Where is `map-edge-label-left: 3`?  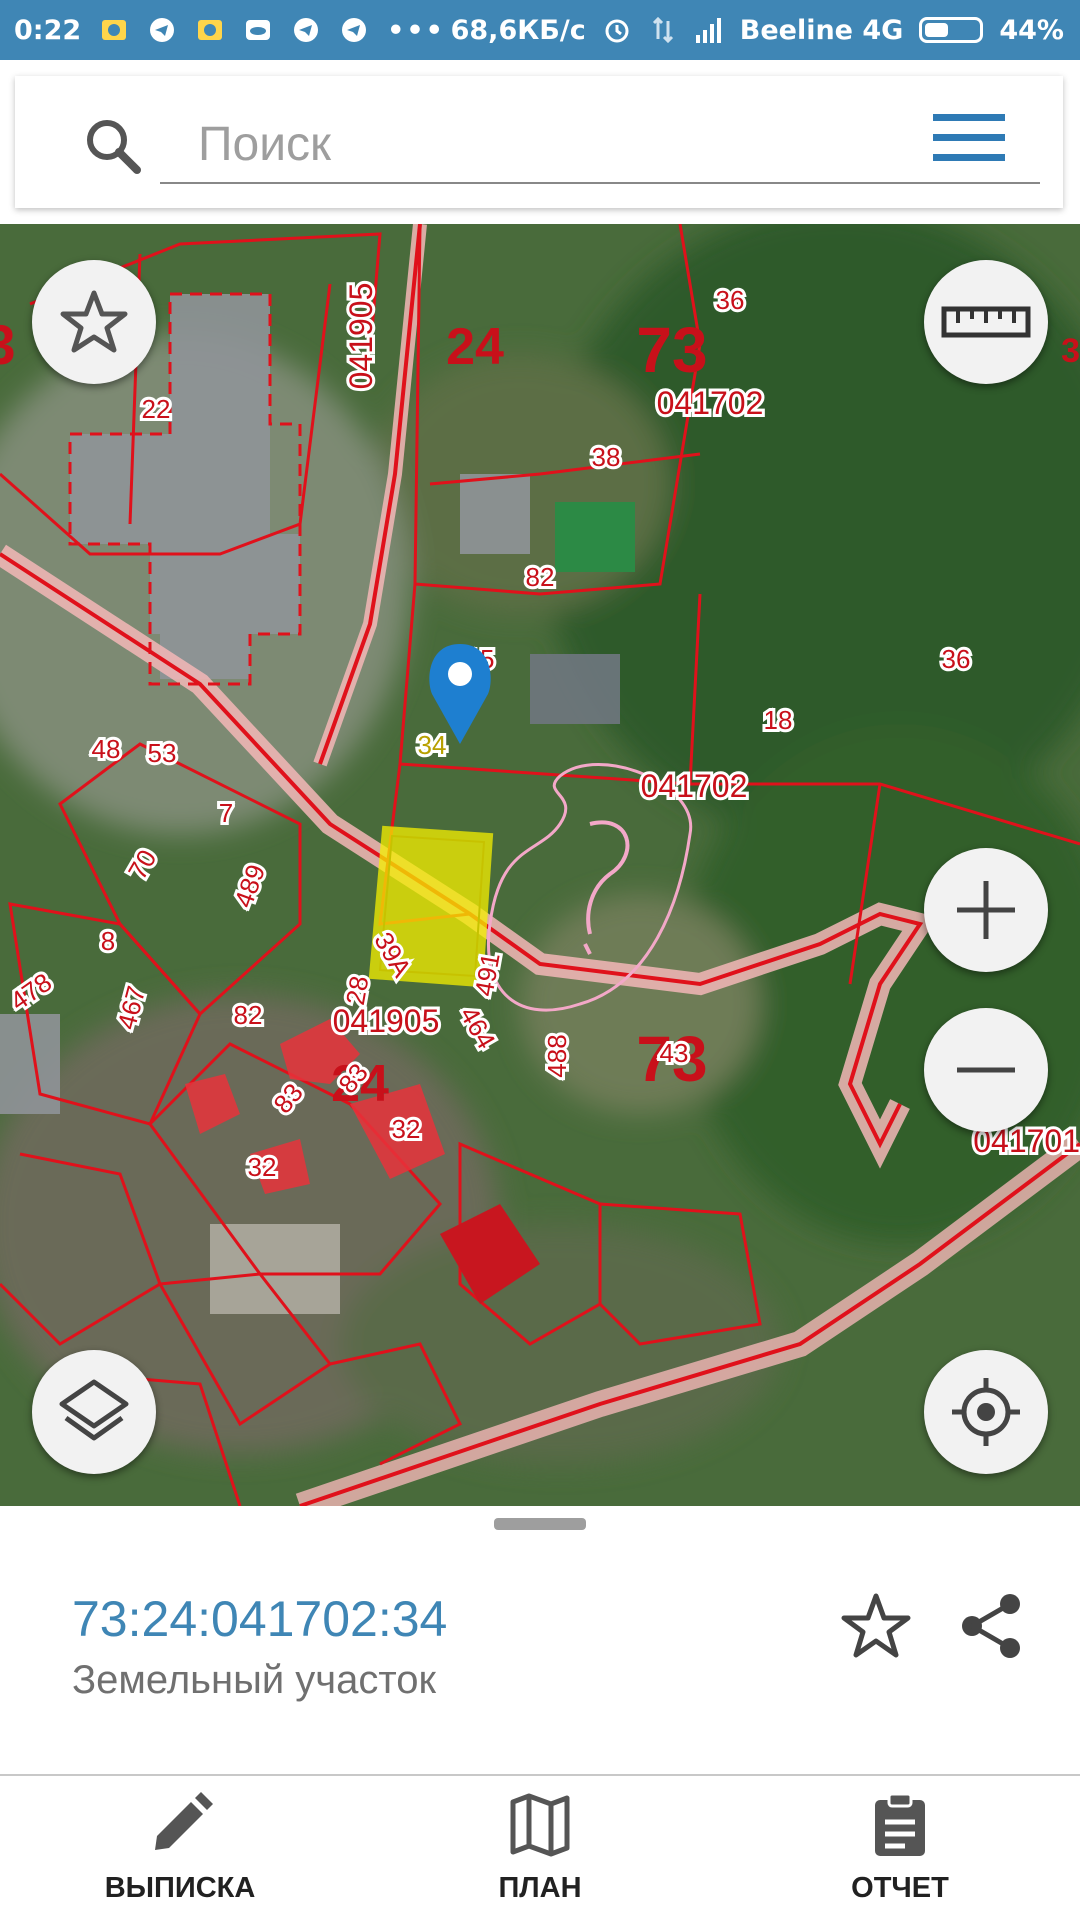 map-edge-label-left: 3 is located at coordinates (8, 344).